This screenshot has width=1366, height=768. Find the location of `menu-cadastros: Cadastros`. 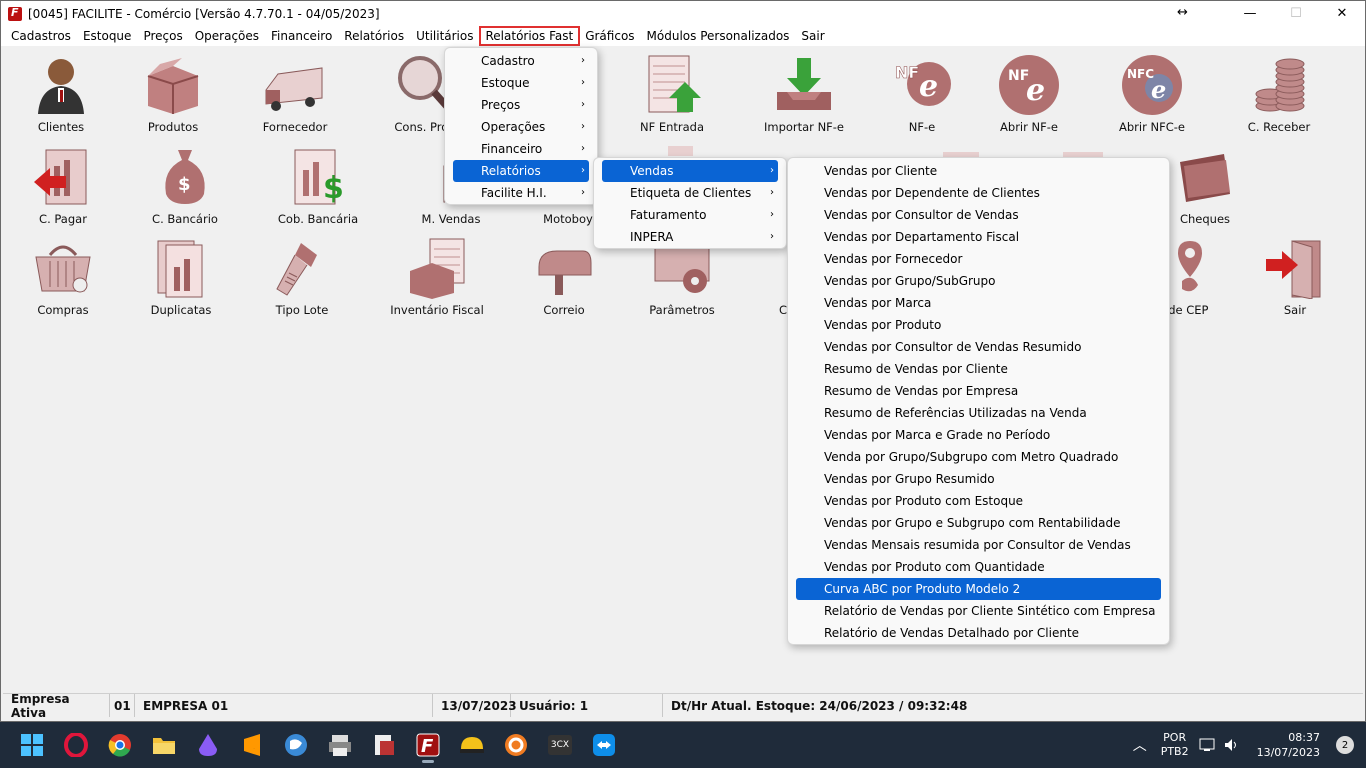

menu-cadastros: Cadastros is located at coordinates (41, 36).